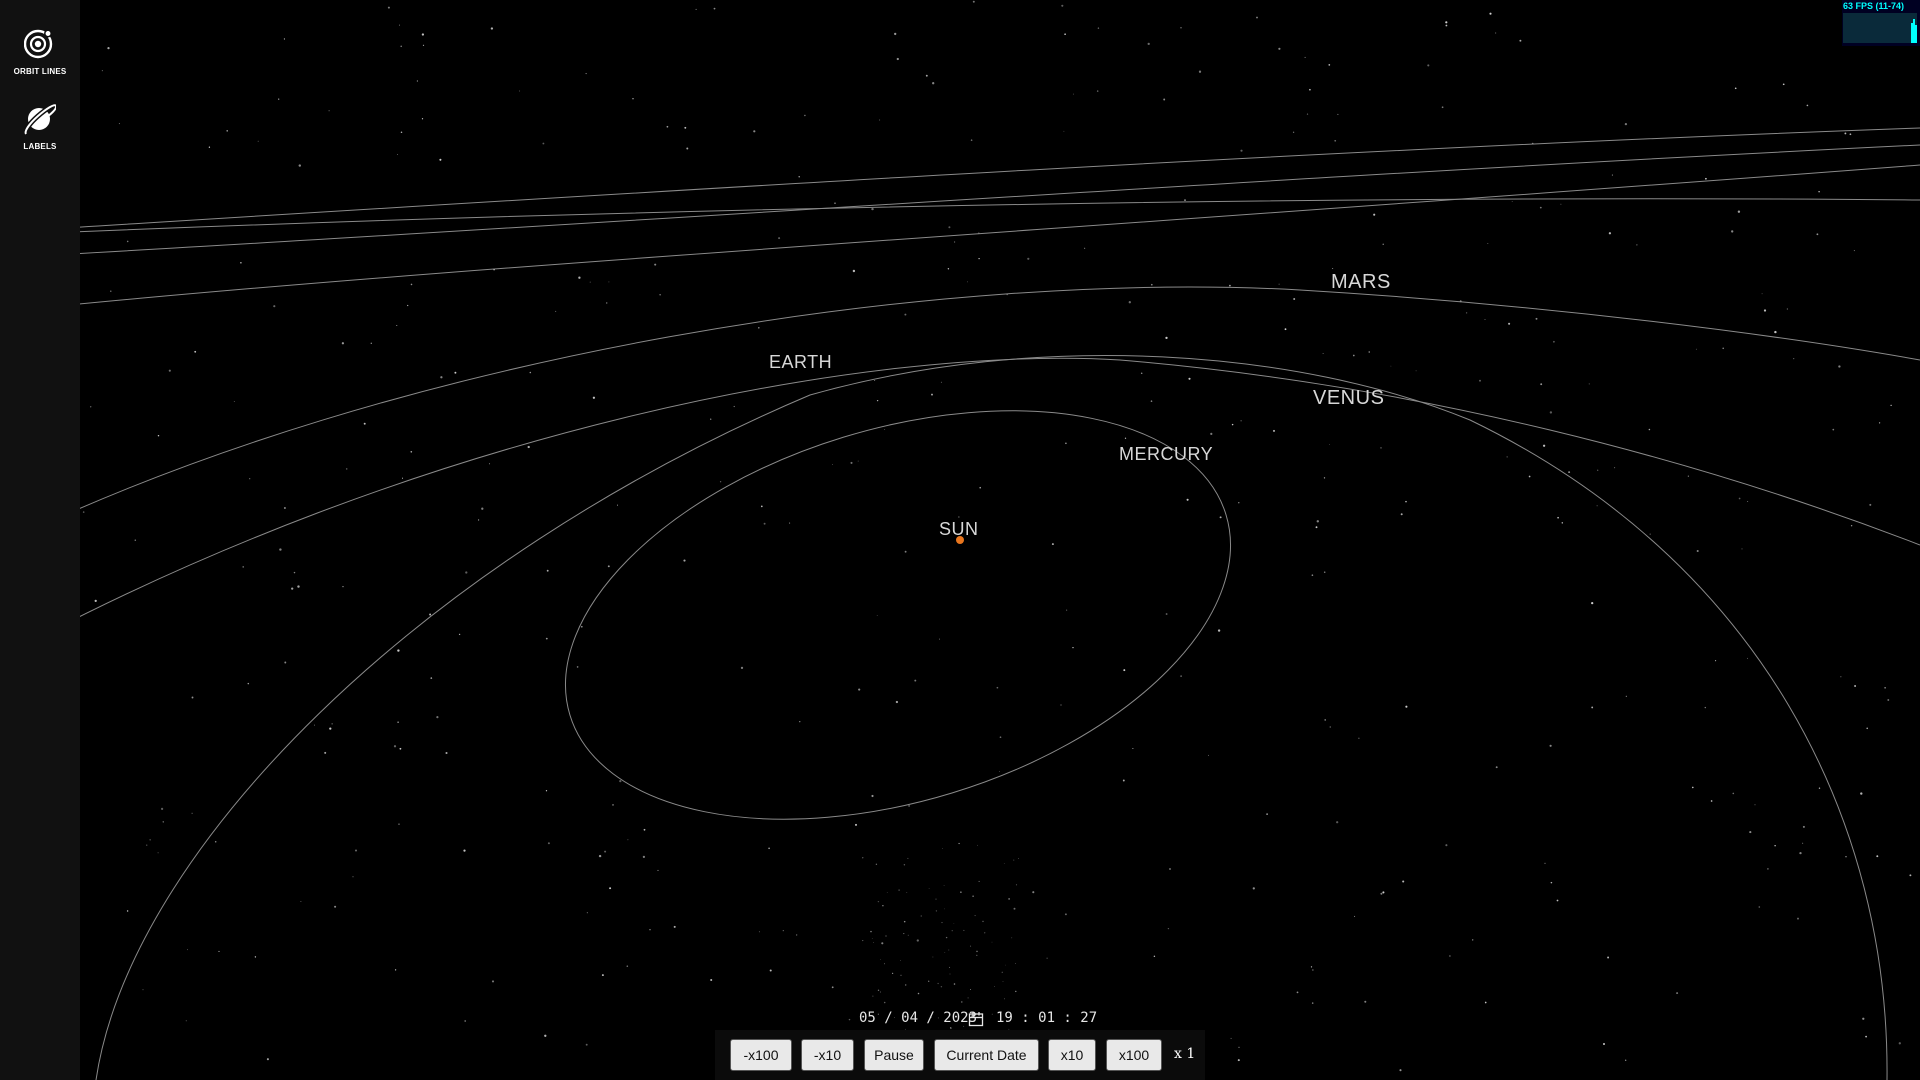 The image size is (1920, 1080). Describe the element at coordinates (959, 529) in the screenshot. I see `planet-label-sun: SUN` at that location.